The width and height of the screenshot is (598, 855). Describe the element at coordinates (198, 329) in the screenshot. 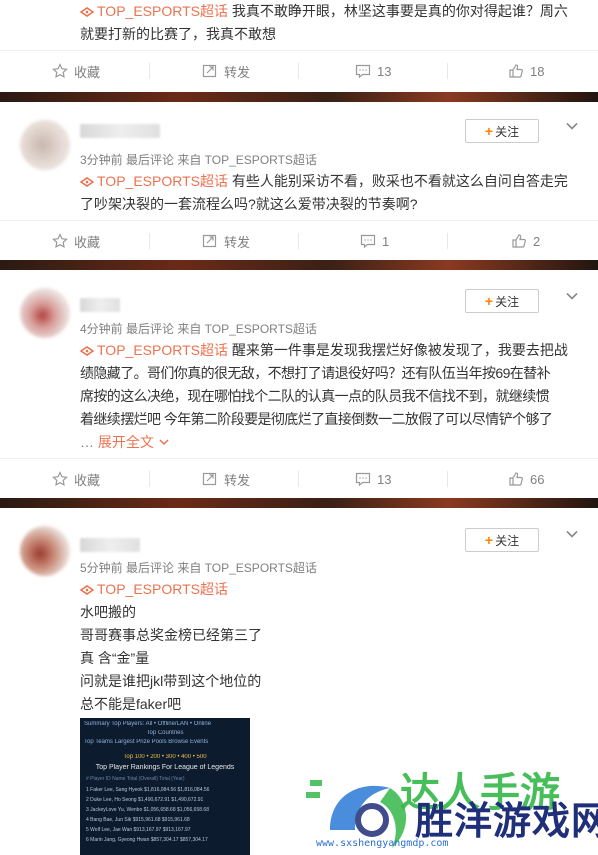

I see `post-meta: 4分钟前 最后评论 来自 TOP_ESPORTS超话` at that location.